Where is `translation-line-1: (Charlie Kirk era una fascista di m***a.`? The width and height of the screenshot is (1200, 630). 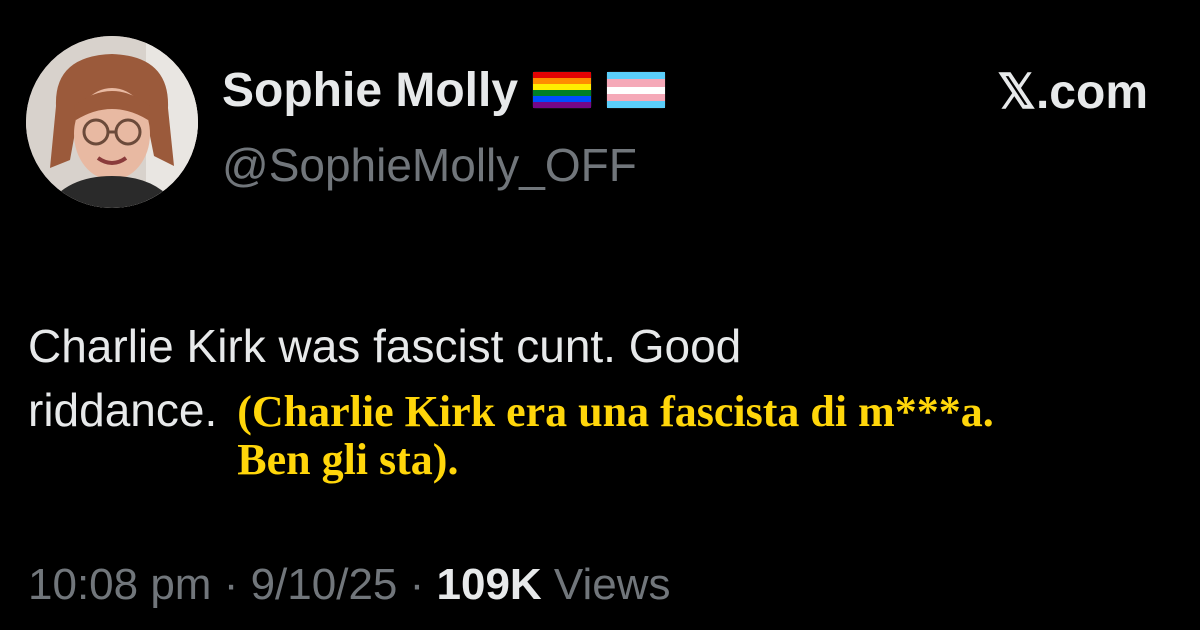 translation-line-1: (Charlie Kirk era una fascista di m***a. is located at coordinates (615, 411).